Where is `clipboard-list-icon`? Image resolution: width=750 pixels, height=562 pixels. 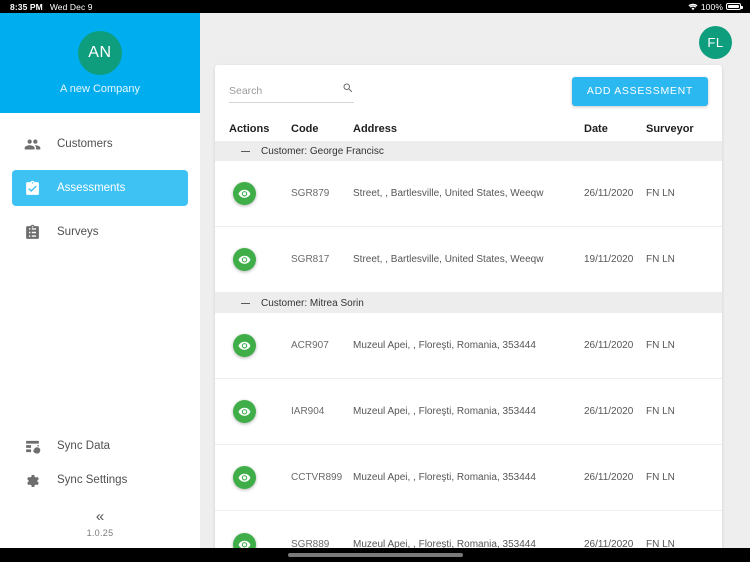 clipboard-list-icon is located at coordinates (32, 232).